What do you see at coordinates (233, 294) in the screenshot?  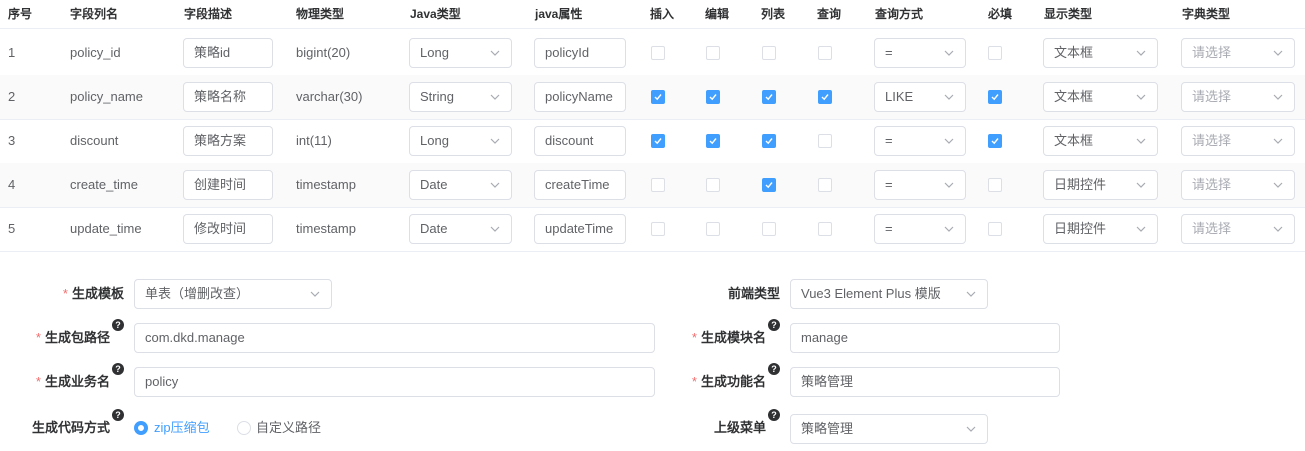 I see `tpl-select: 单表（增删改查）` at bounding box center [233, 294].